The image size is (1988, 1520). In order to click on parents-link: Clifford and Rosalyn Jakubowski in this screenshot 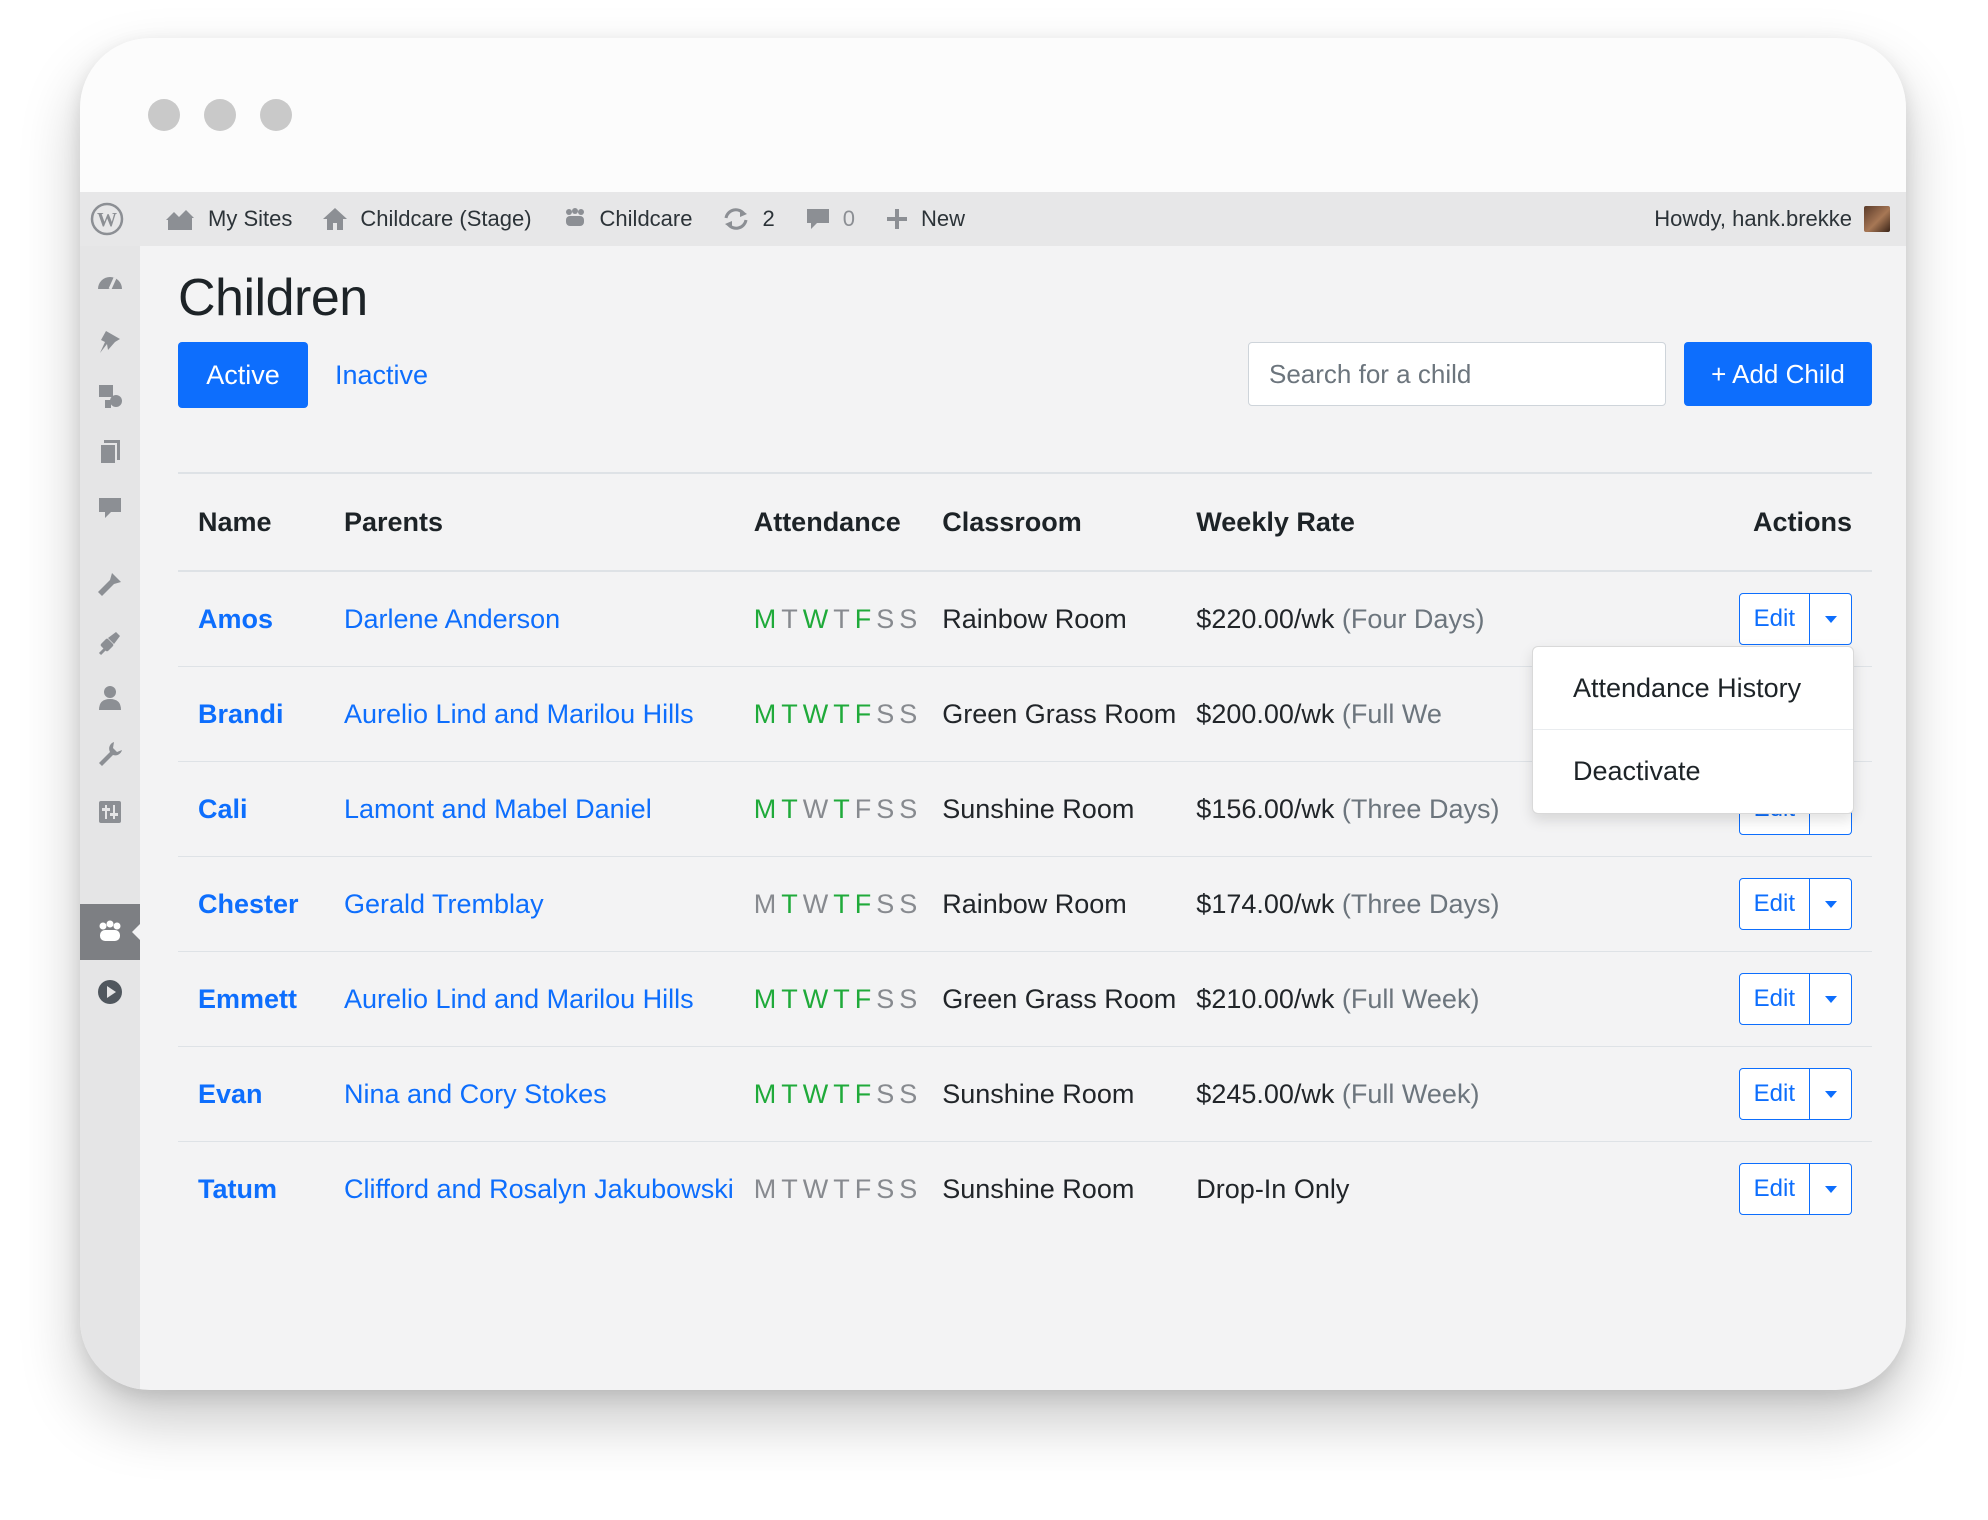, I will do `click(539, 1189)`.